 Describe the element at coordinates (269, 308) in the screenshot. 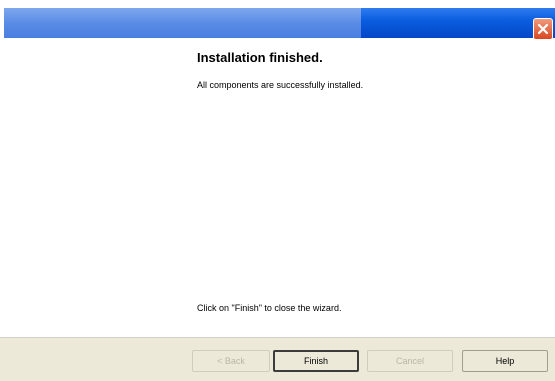

I see `instruction-text: Click on "Finish" to close the wizard.` at that location.